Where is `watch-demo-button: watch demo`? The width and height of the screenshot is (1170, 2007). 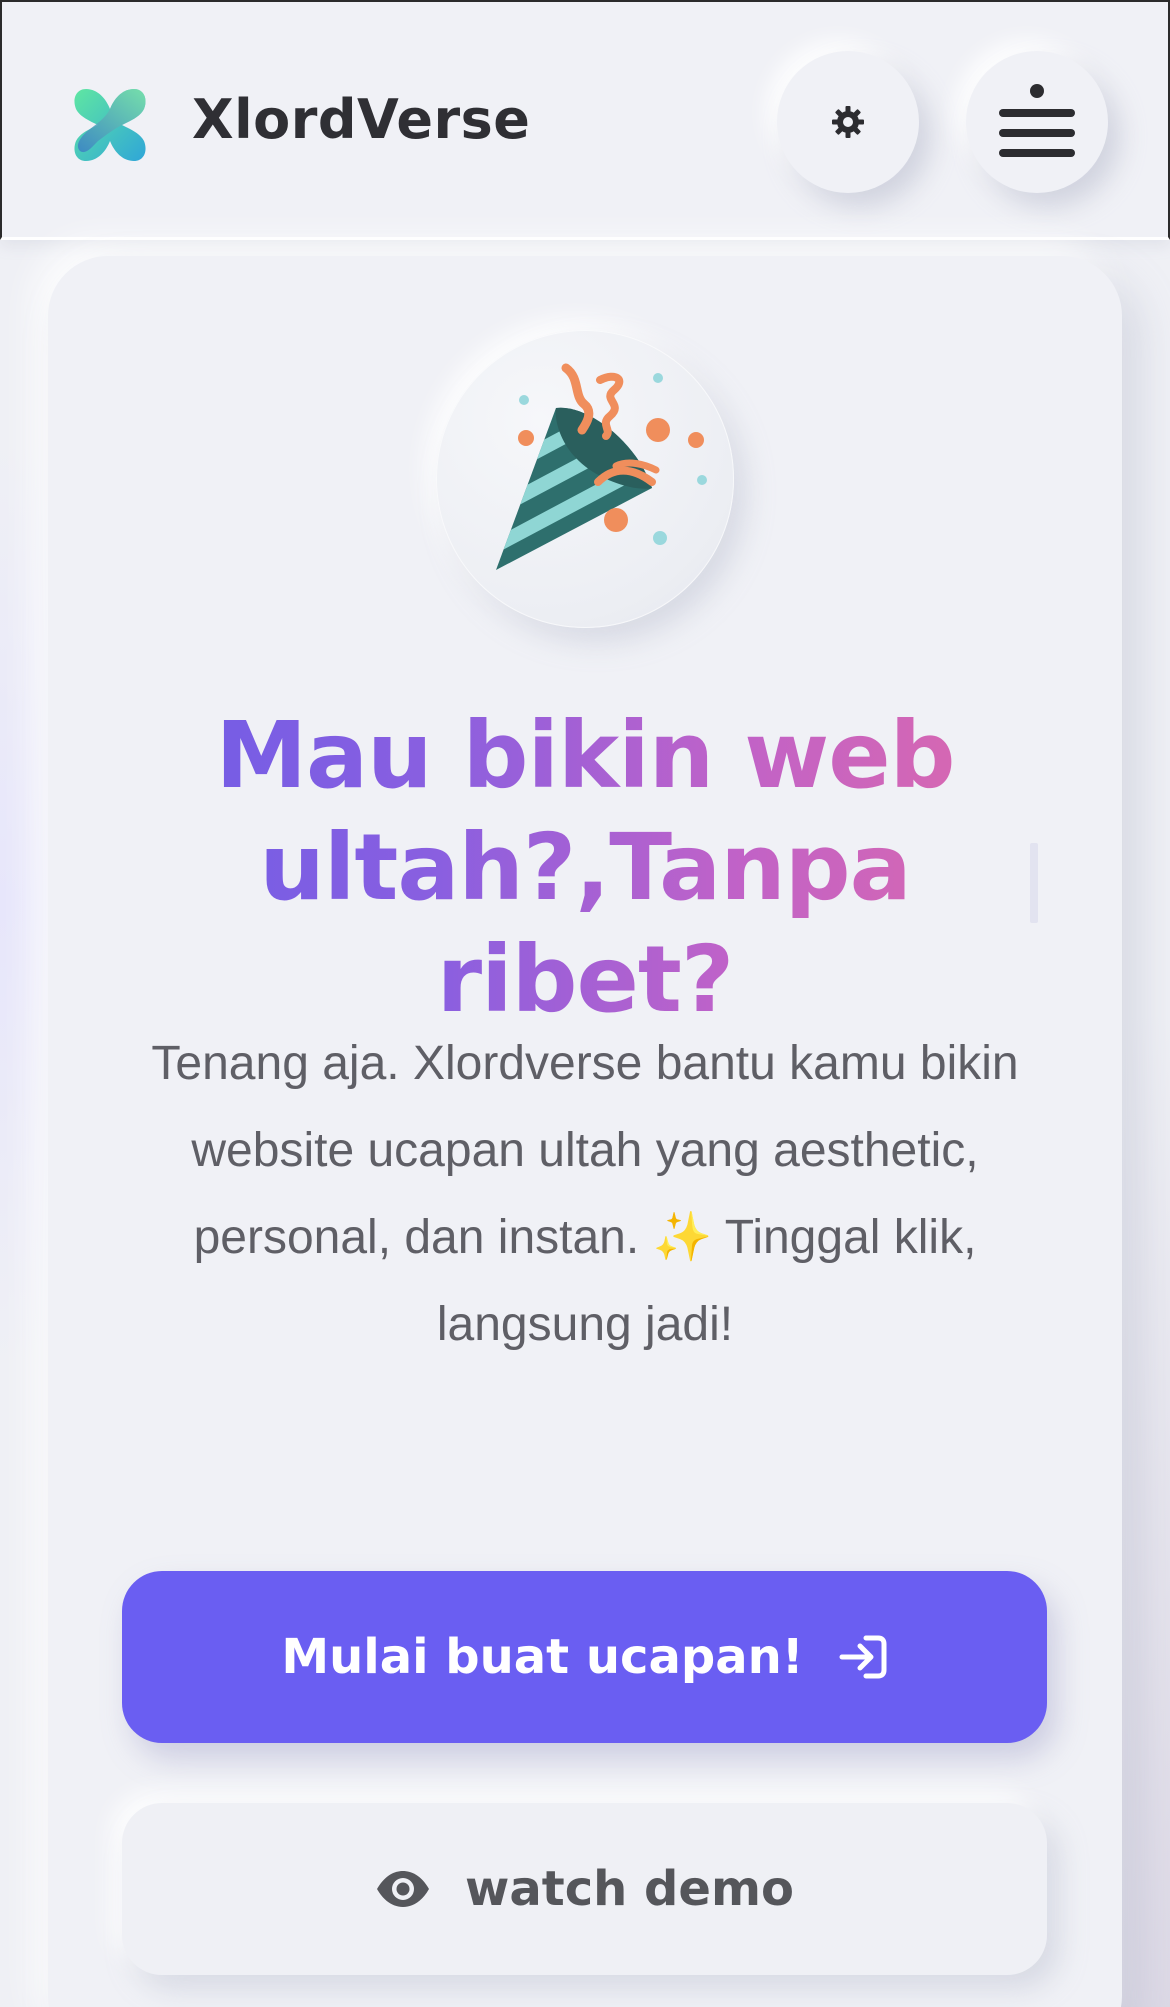 watch-demo-button: watch demo is located at coordinates (584, 1889).